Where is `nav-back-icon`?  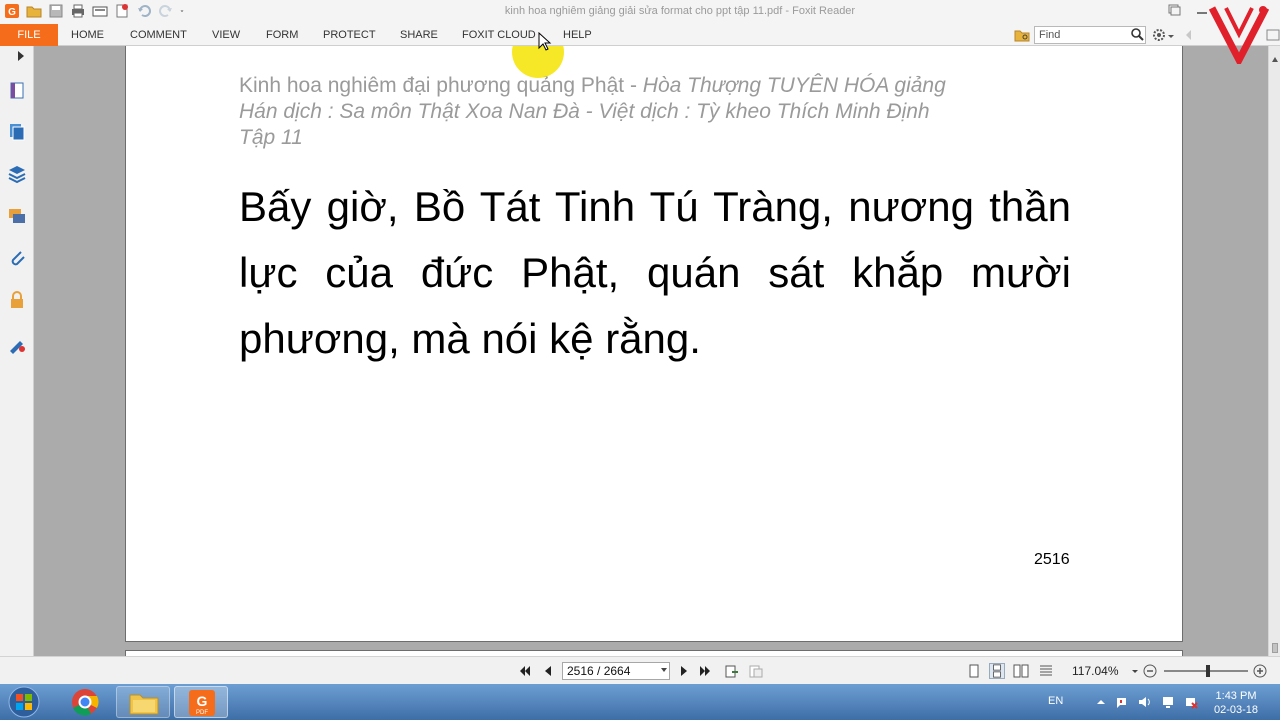
nav-back-icon is located at coordinates (1189, 35).